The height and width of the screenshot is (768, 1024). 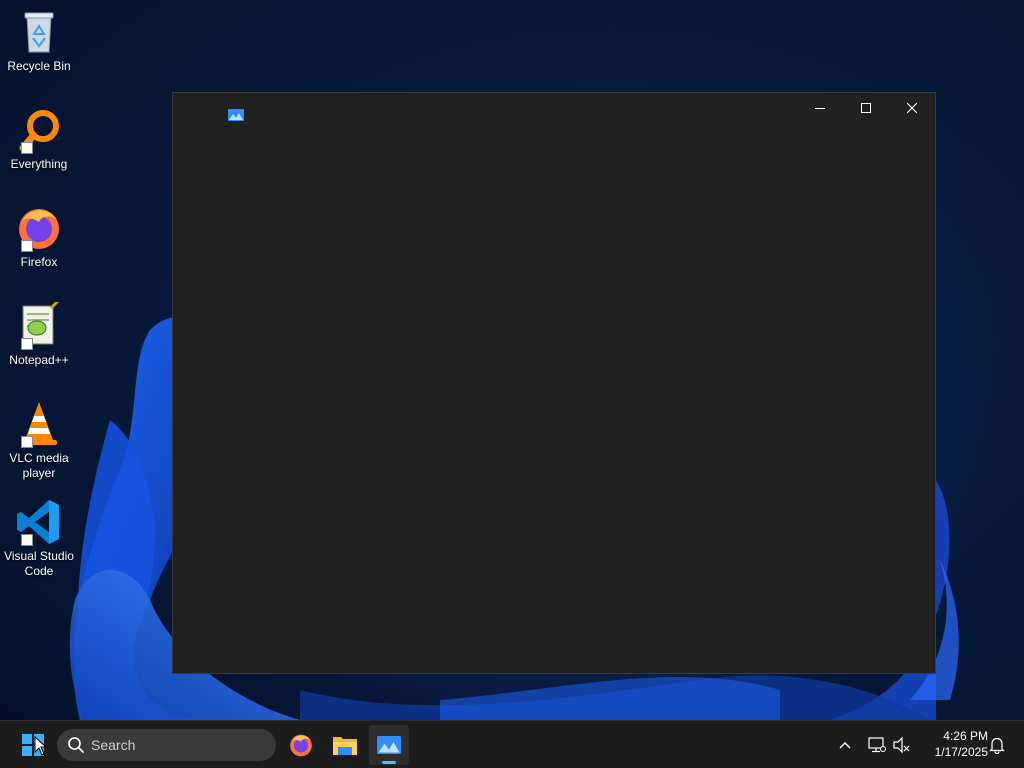 I want to click on desktop-icon-vlc: VLC media player, so click(x=39, y=440).